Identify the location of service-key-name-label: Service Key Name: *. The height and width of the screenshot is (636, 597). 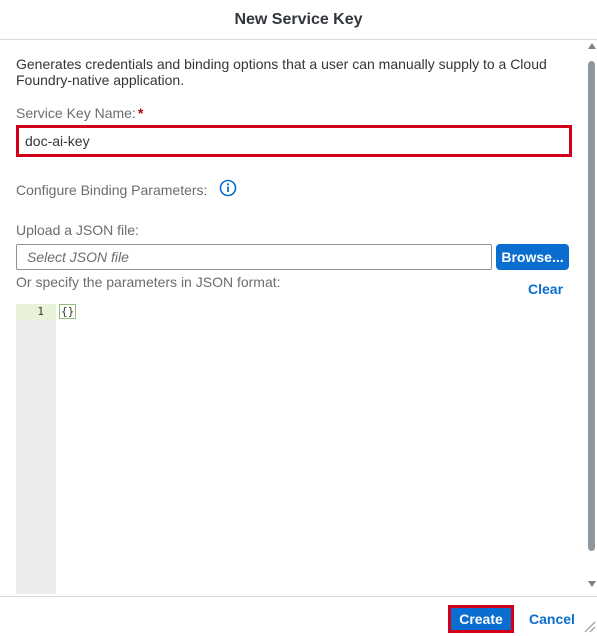
(79, 113).